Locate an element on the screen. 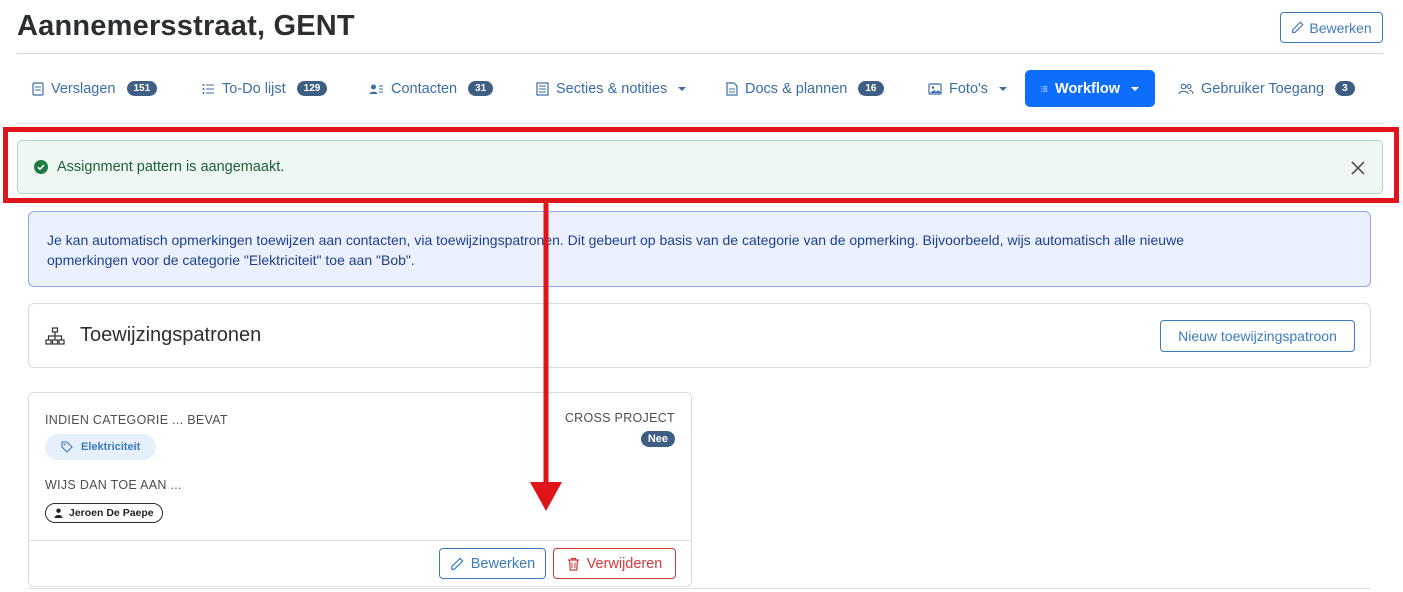 Image resolution: width=1403 pixels, height=592 pixels. tab-contacten: Contacten 31 is located at coordinates (431, 88).